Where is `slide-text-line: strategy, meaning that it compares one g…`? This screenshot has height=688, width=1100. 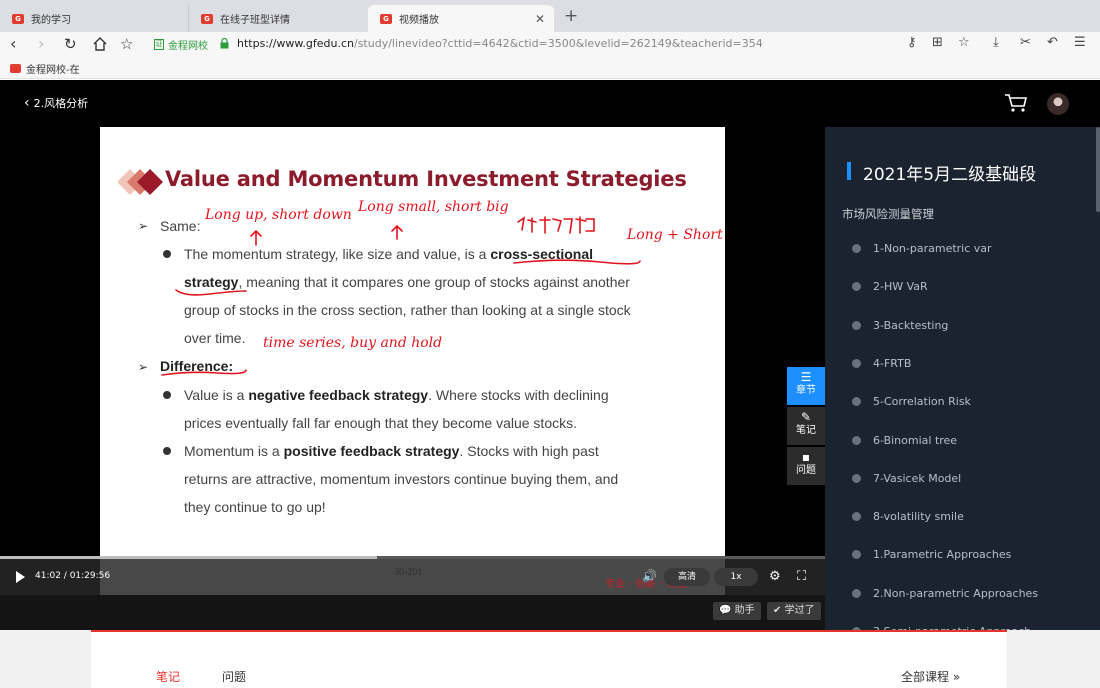 slide-text-line: strategy, meaning that it compares one g… is located at coordinates (407, 282).